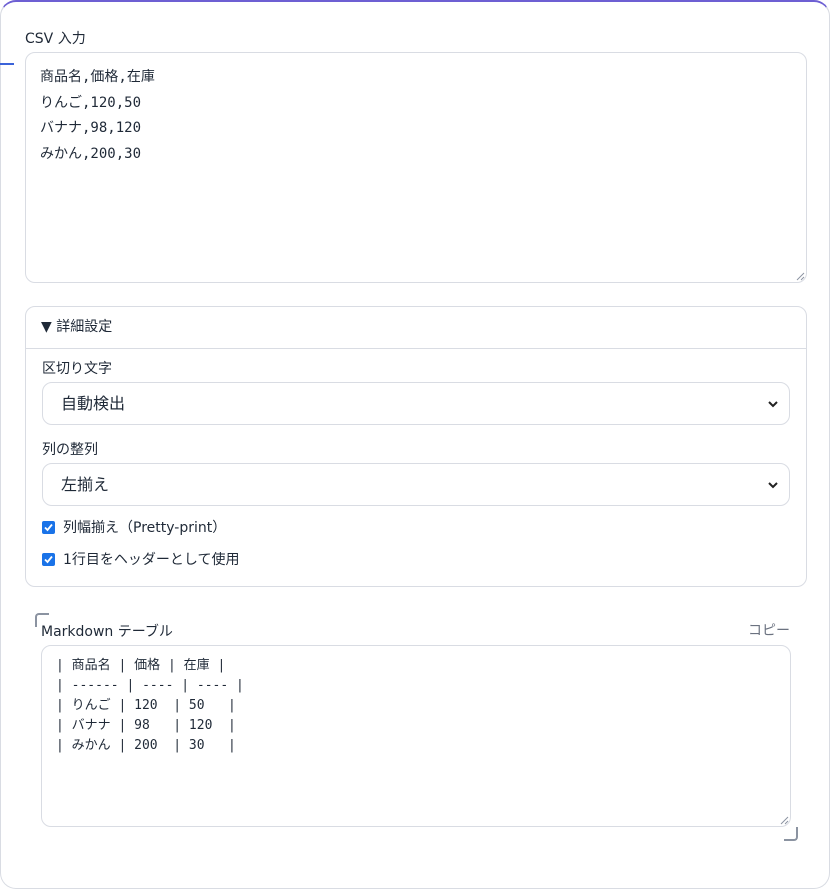 The width and height of the screenshot is (832, 891). Describe the element at coordinates (7, 64) in the screenshot. I see `accent-bar` at that location.